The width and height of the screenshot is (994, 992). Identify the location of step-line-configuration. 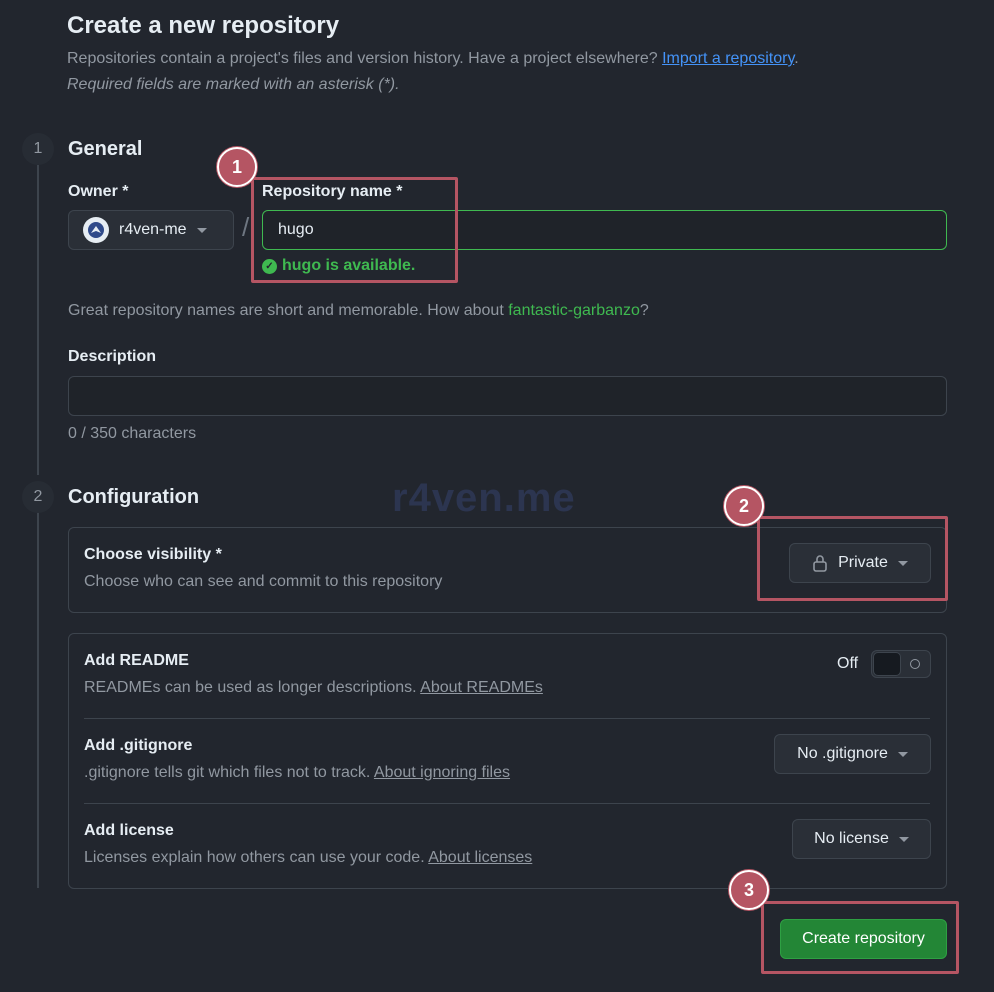
(38, 700).